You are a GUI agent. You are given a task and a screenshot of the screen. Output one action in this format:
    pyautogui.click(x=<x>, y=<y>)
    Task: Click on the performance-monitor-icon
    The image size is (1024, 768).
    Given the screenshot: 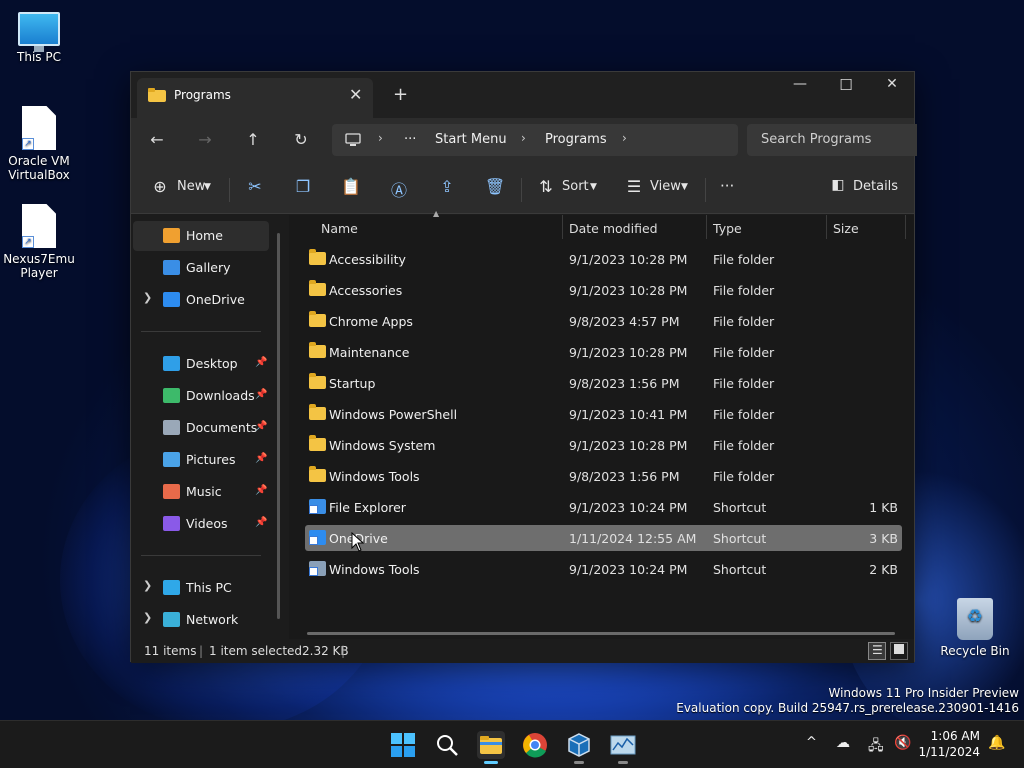 What is the action you would take?
    pyautogui.click(x=623, y=745)
    